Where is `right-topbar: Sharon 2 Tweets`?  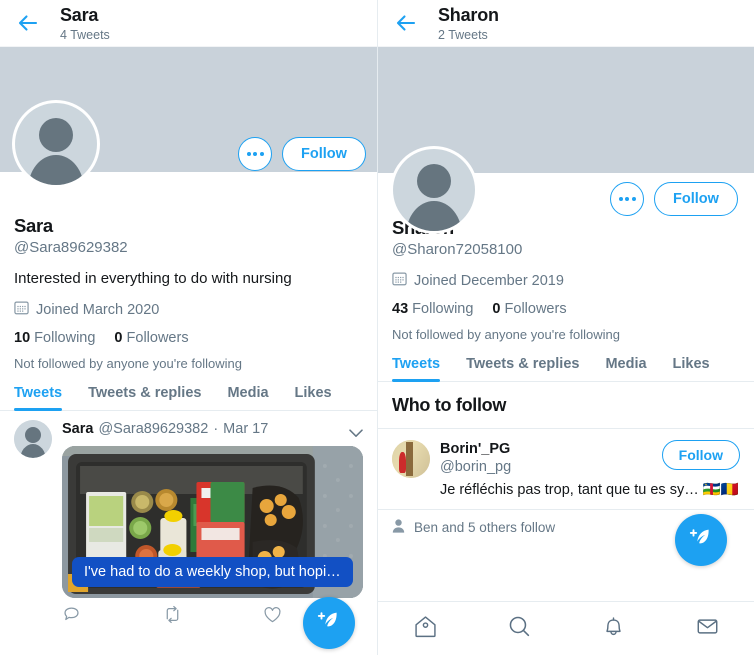
right-topbar: Sharon 2 Tweets is located at coordinates (566, 23).